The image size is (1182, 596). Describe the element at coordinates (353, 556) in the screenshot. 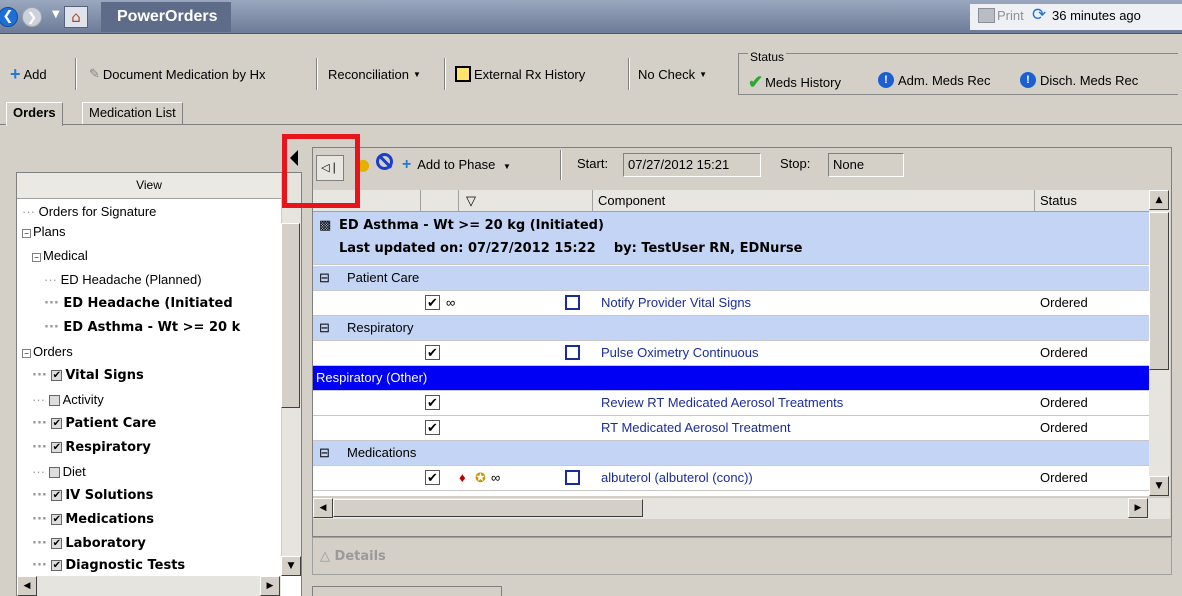

I see `details-toggle: △ Details` at that location.